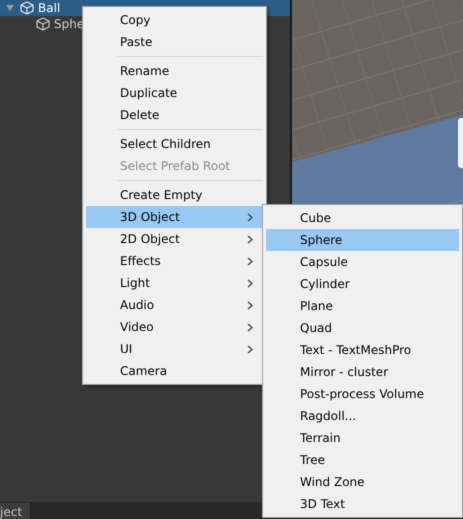 This screenshot has width=463, height=519. I want to click on object-name: Ball, so click(49, 8).